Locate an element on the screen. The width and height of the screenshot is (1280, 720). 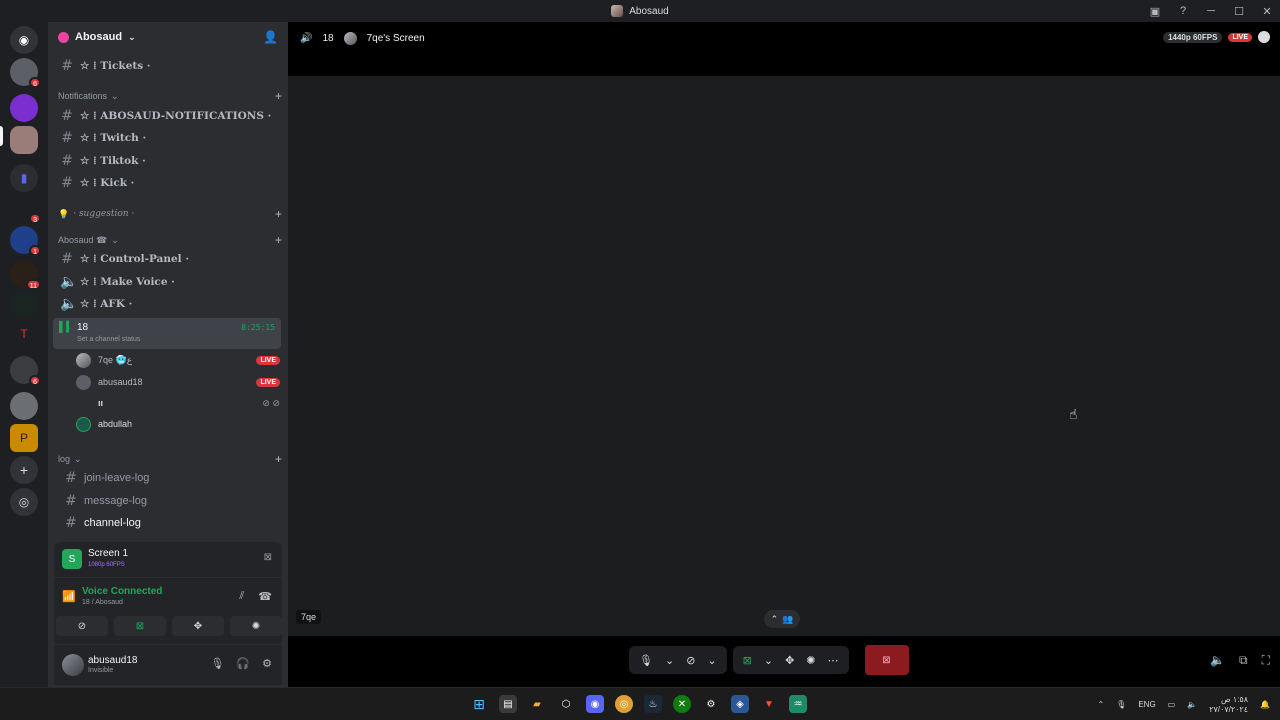
category-suggestion: 💡 · suggestion · + is located at coordinates (170, 214).